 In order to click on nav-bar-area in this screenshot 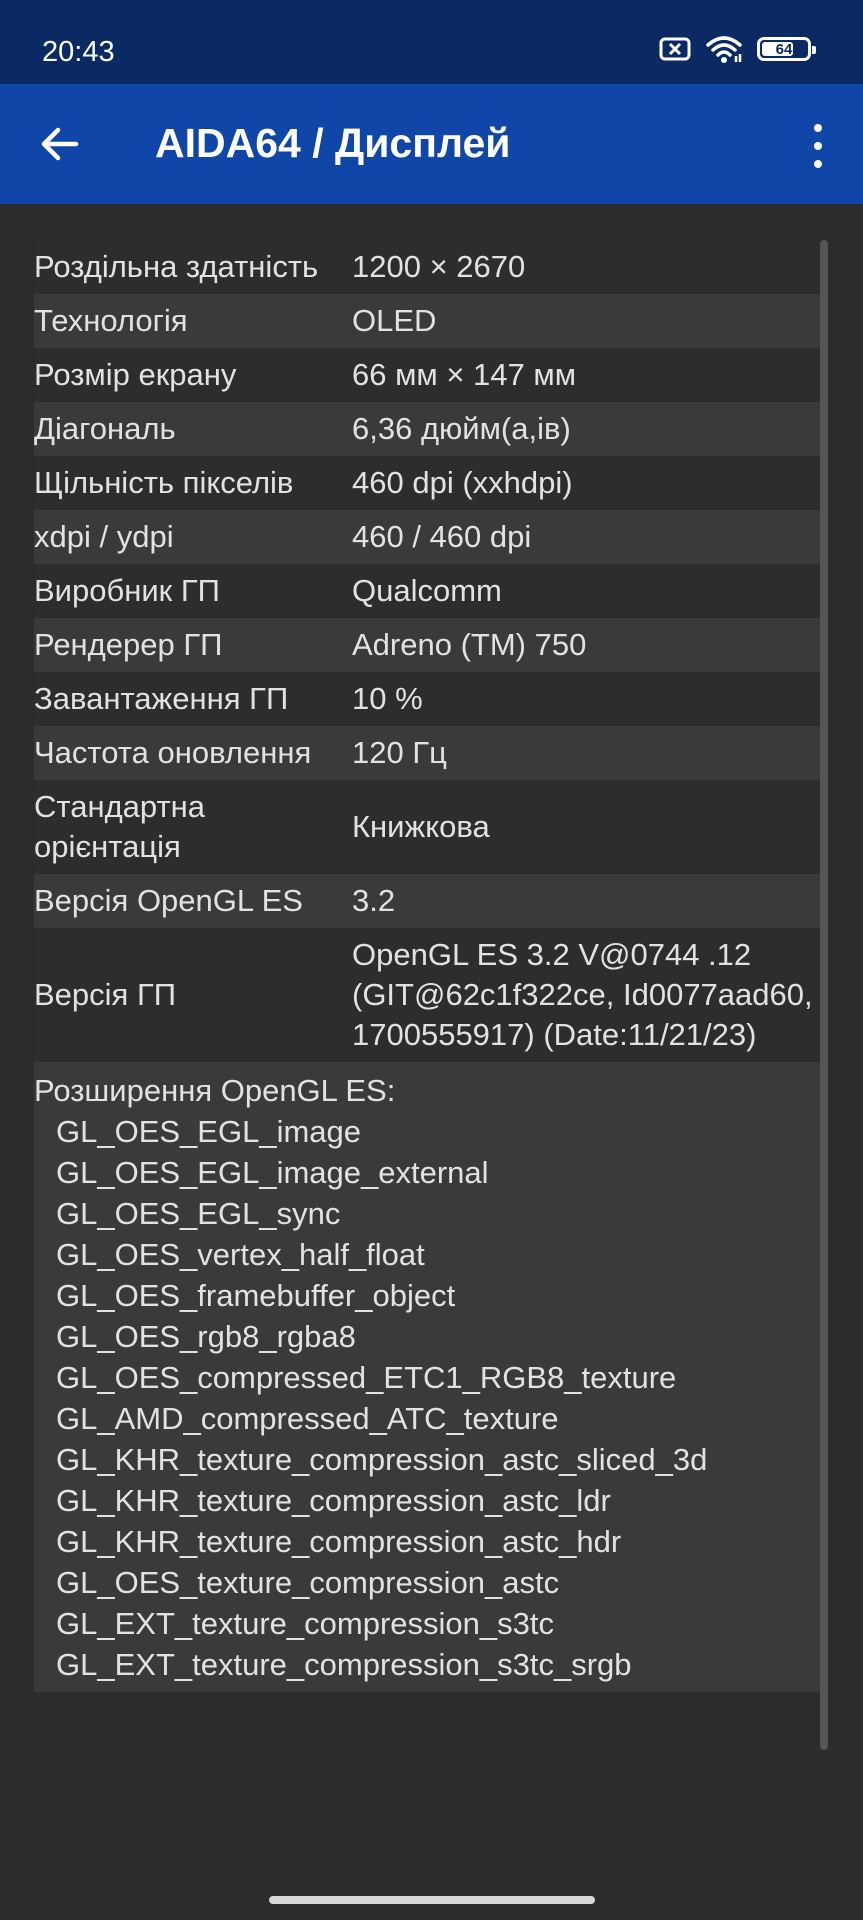, I will do `click(431, 1885)`.